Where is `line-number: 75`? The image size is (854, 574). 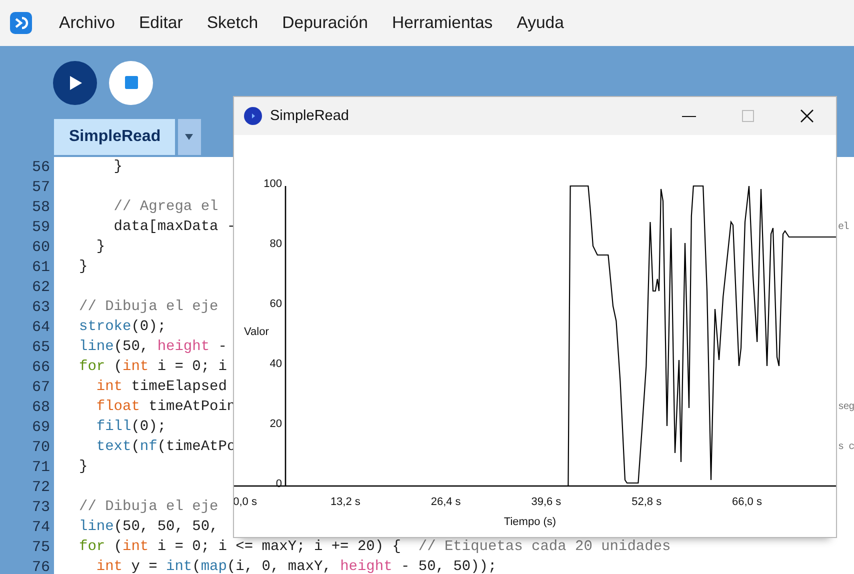 line-number: 75 is located at coordinates (40, 547).